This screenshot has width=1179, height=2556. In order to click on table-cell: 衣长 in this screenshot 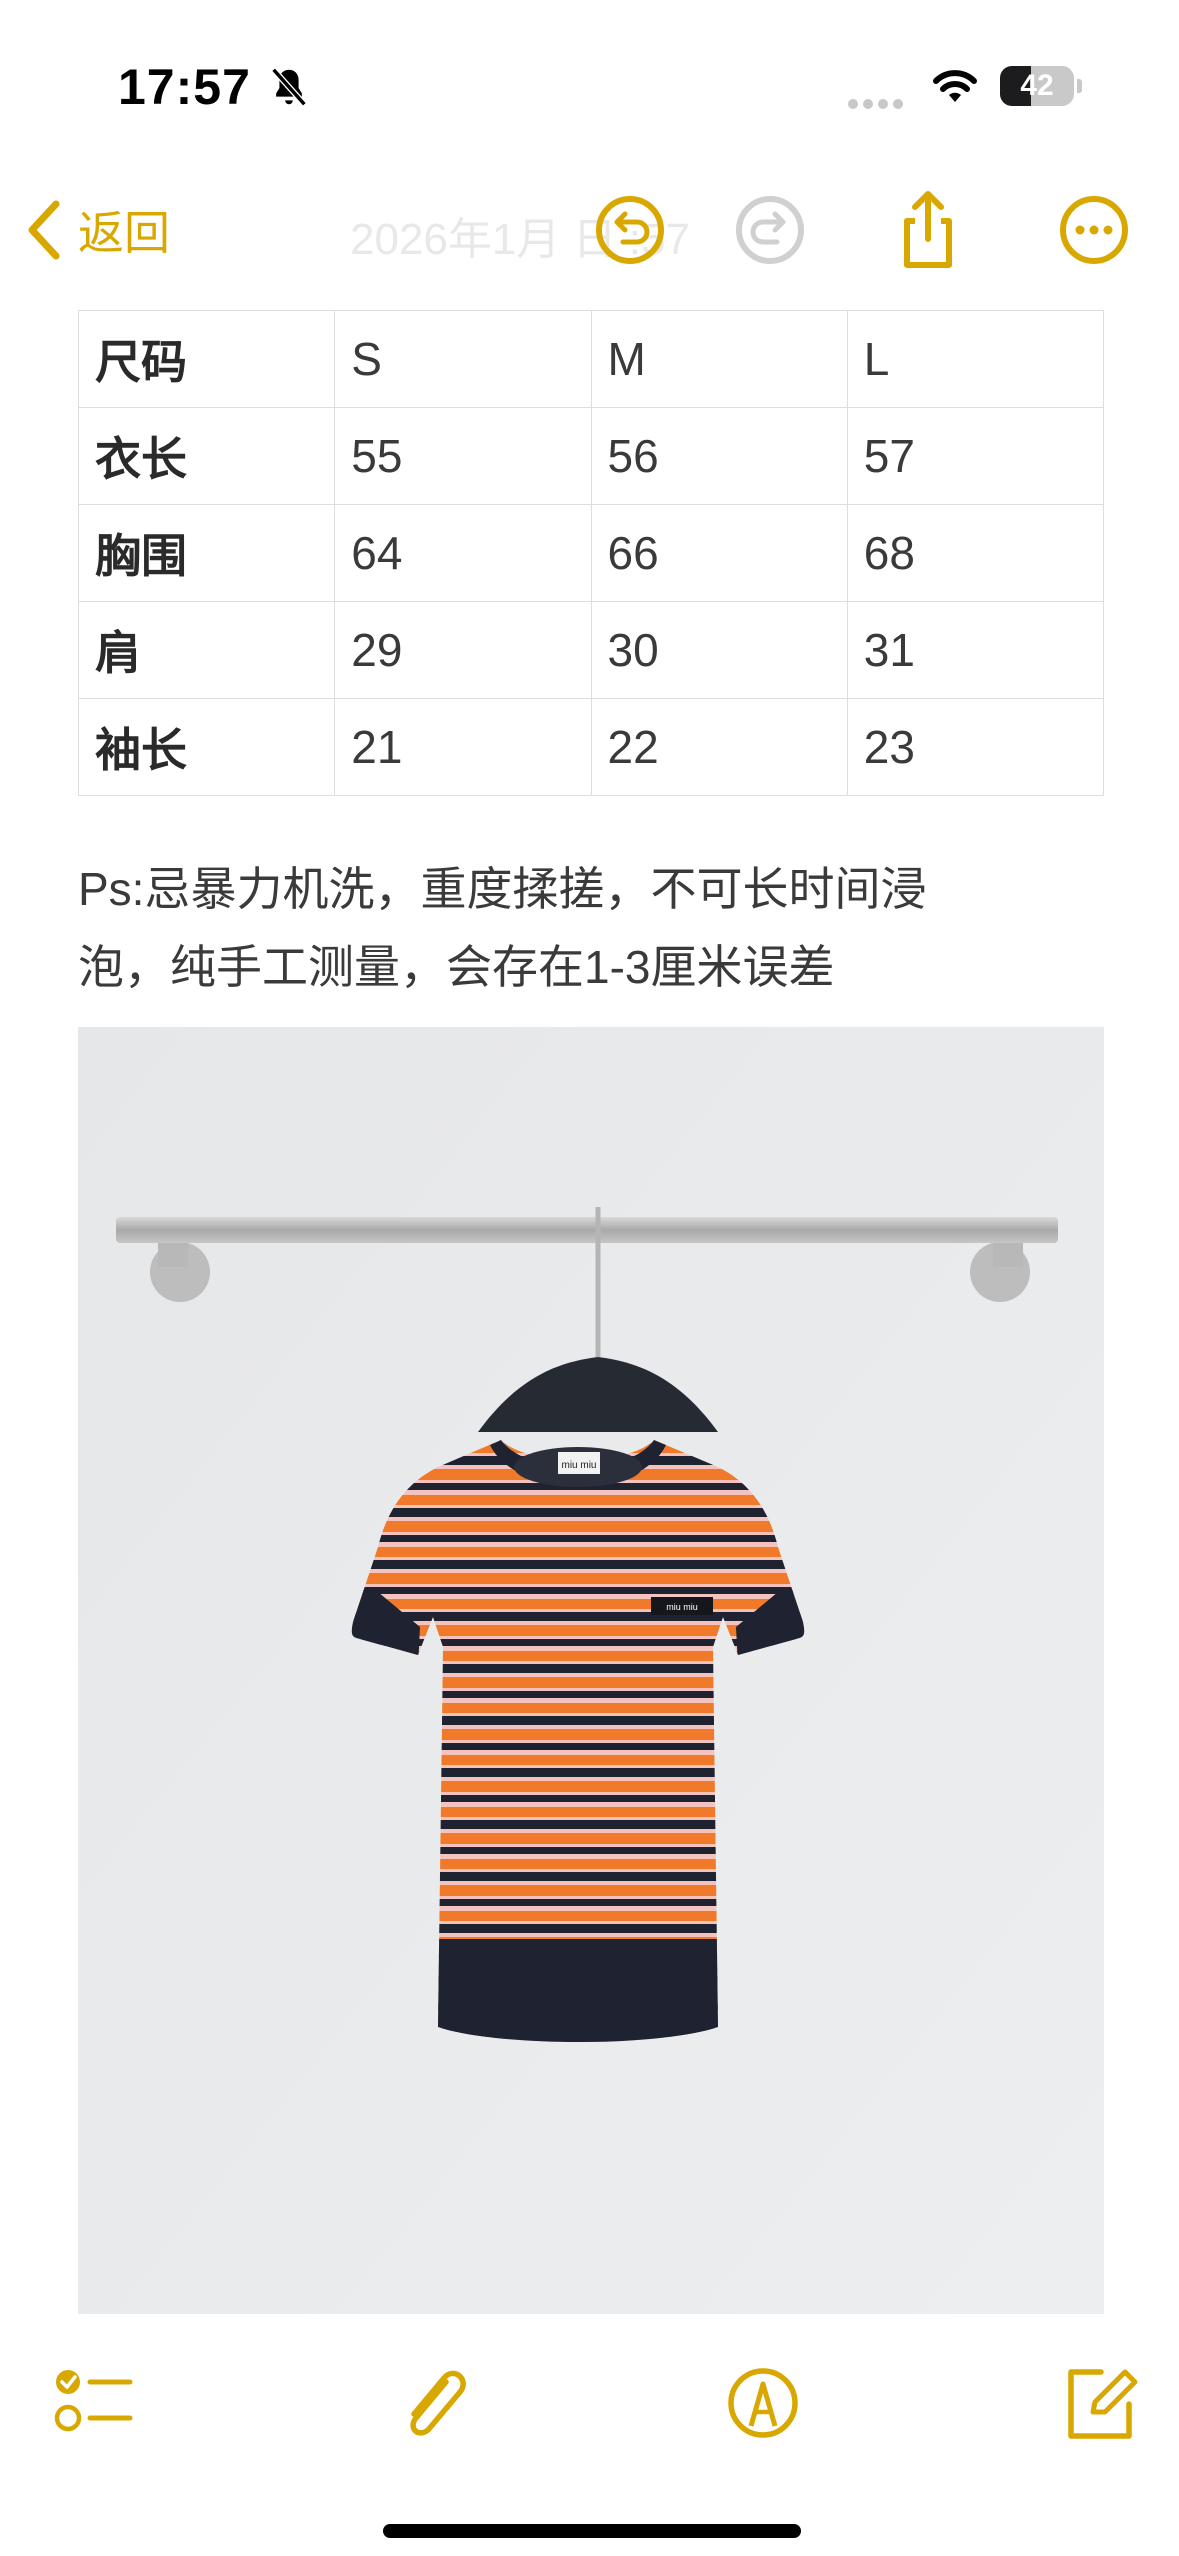, I will do `click(206, 456)`.